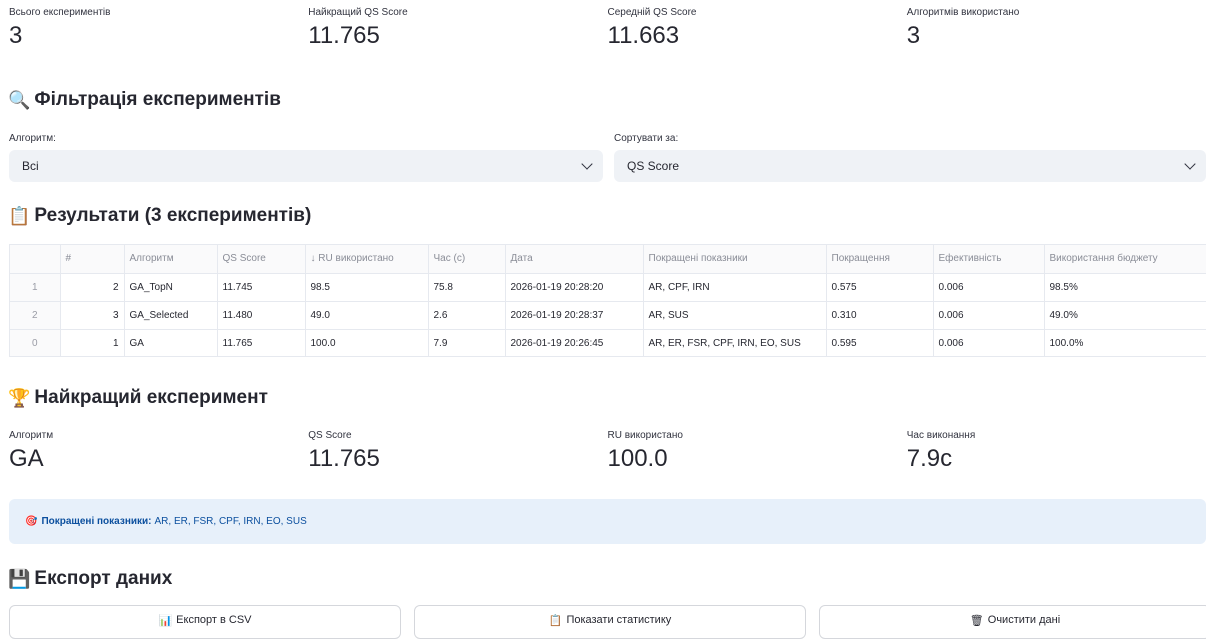 This screenshot has height=639, width=1206. Describe the element at coordinates (151, 397) in the screenshot. I see `best-experiment-title: Найкращий експеримент` at that location.